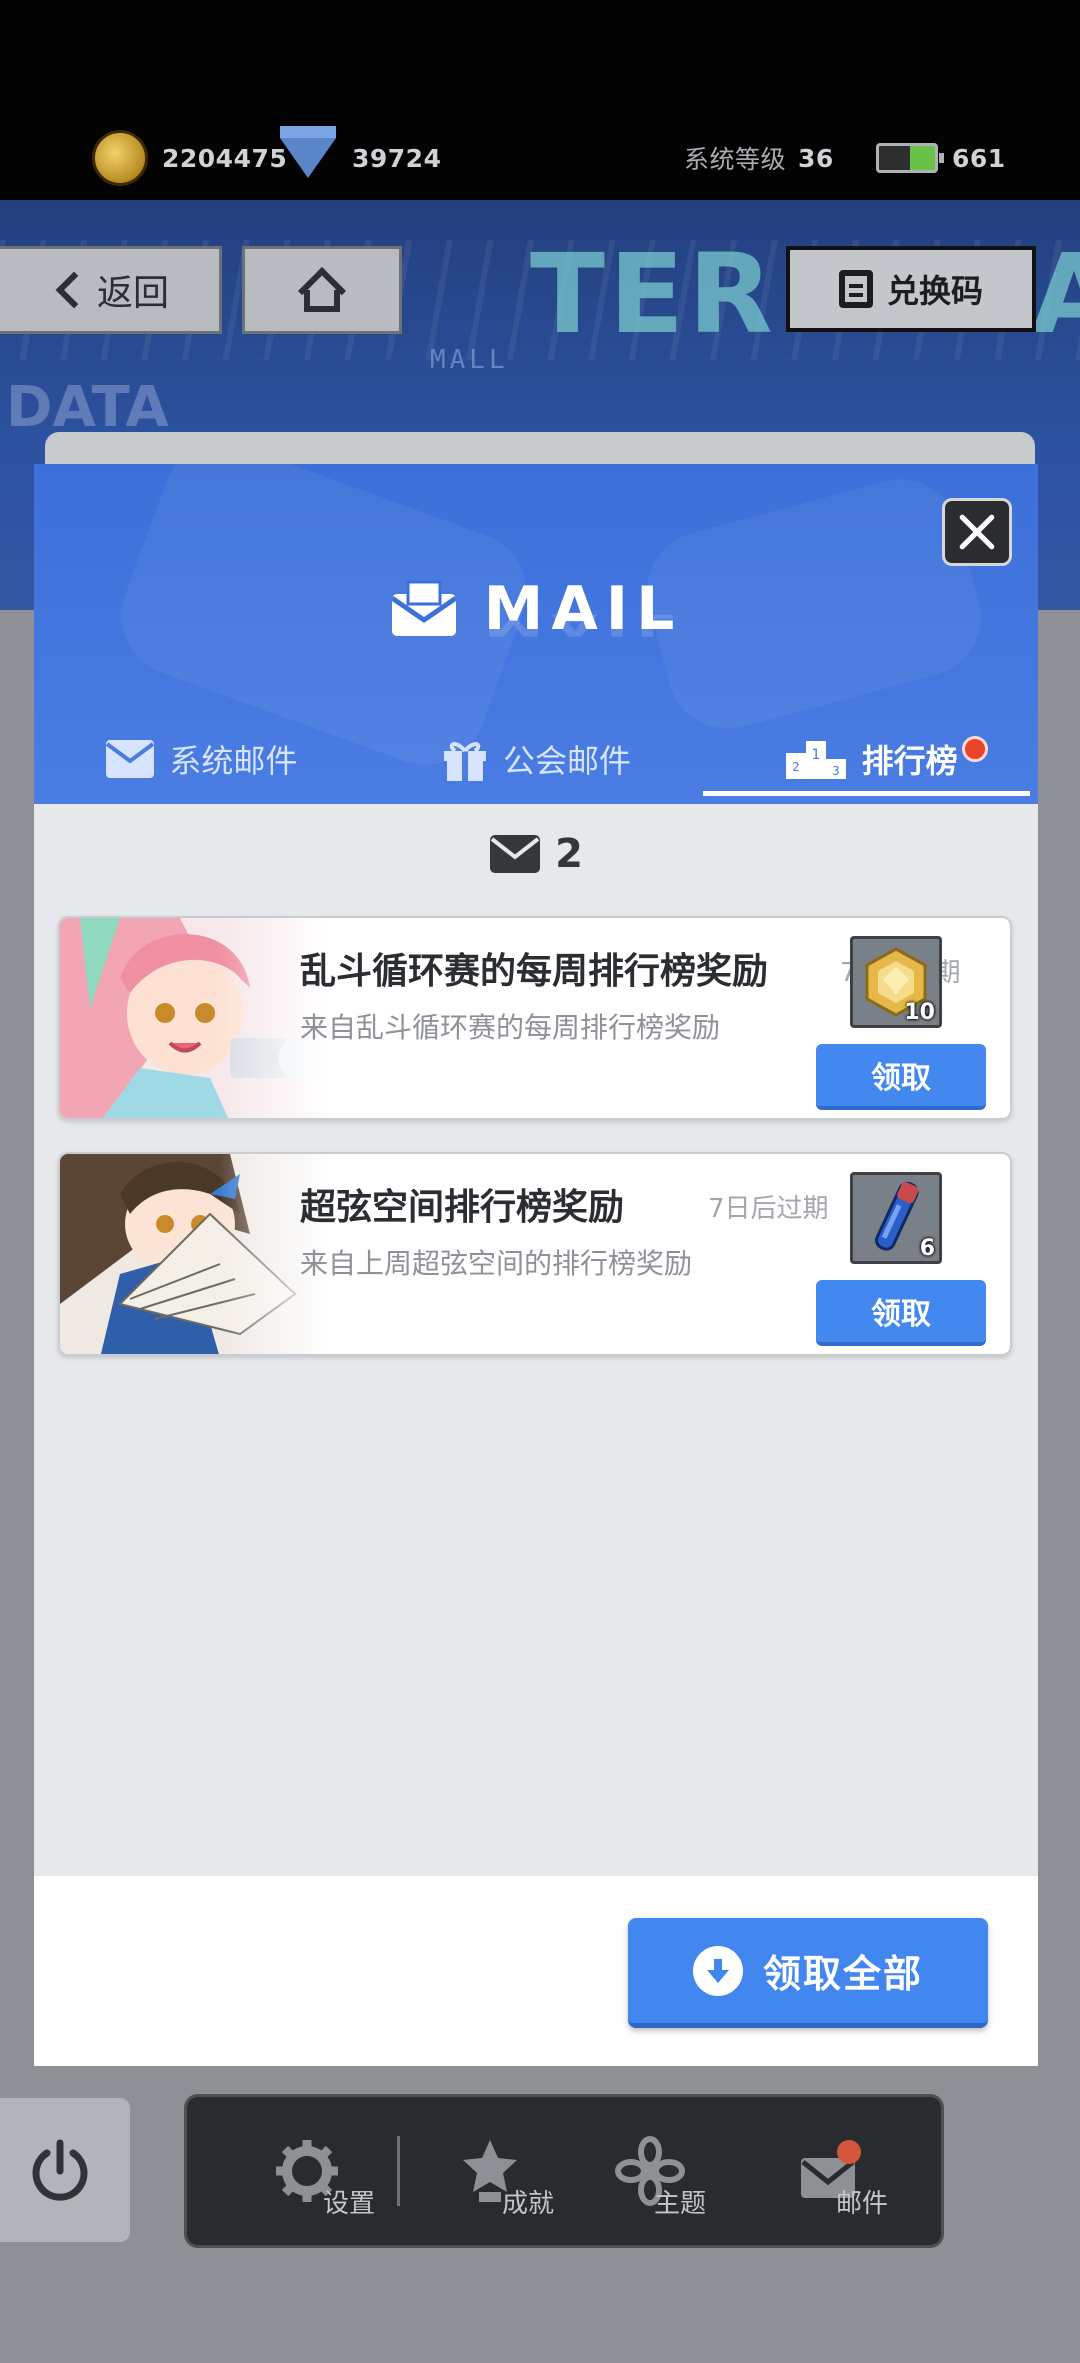 Image resolution: width=1080 pixels, height=2363 pixels. Describe the element at coordinates (74, 290) in the screenshot. I see `chevron-left-icon` at that location.